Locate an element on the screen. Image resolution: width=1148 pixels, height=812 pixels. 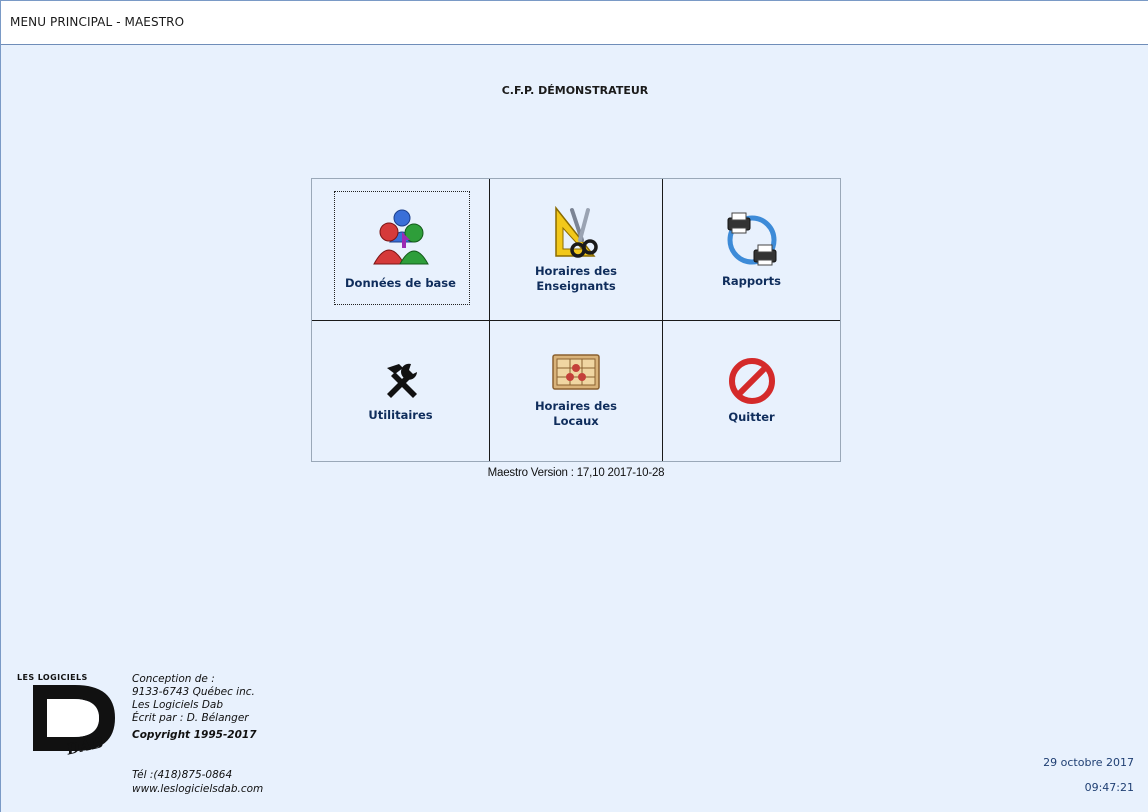
menu-label: Enseignants is located at coordinates (576, 285).